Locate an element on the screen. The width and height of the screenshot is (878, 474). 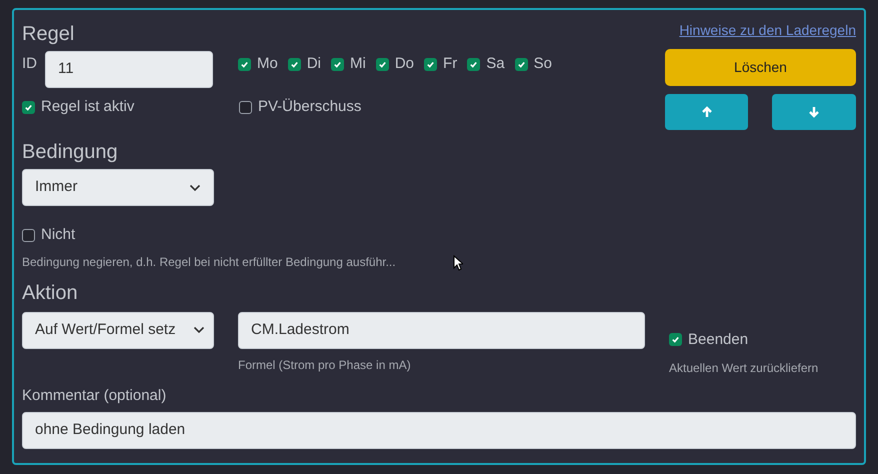
arrow-up-icon is located at coordinates (706, 112).